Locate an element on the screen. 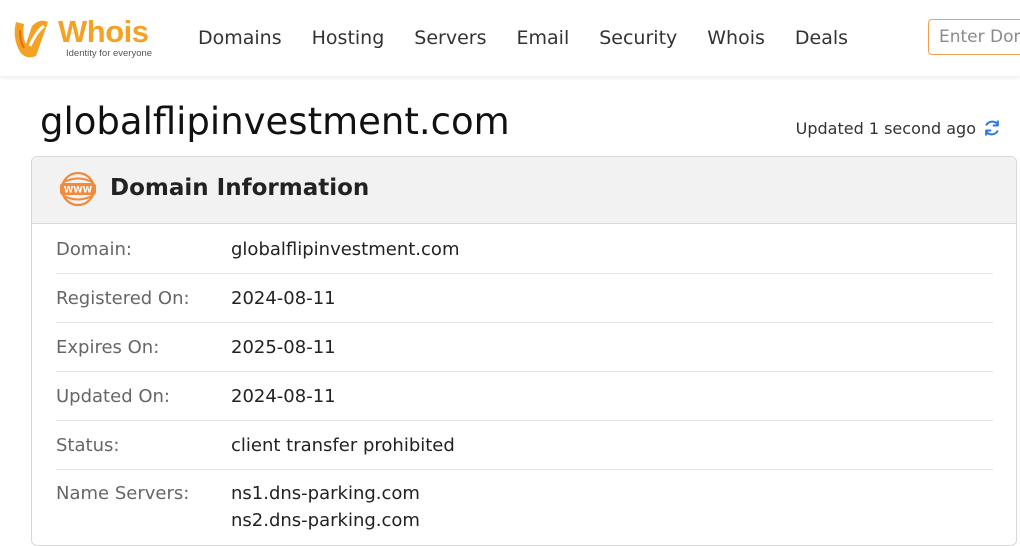 This screenshot has height=546, width=1020. row-label: Updated On: is located at coordinates (113, 396).